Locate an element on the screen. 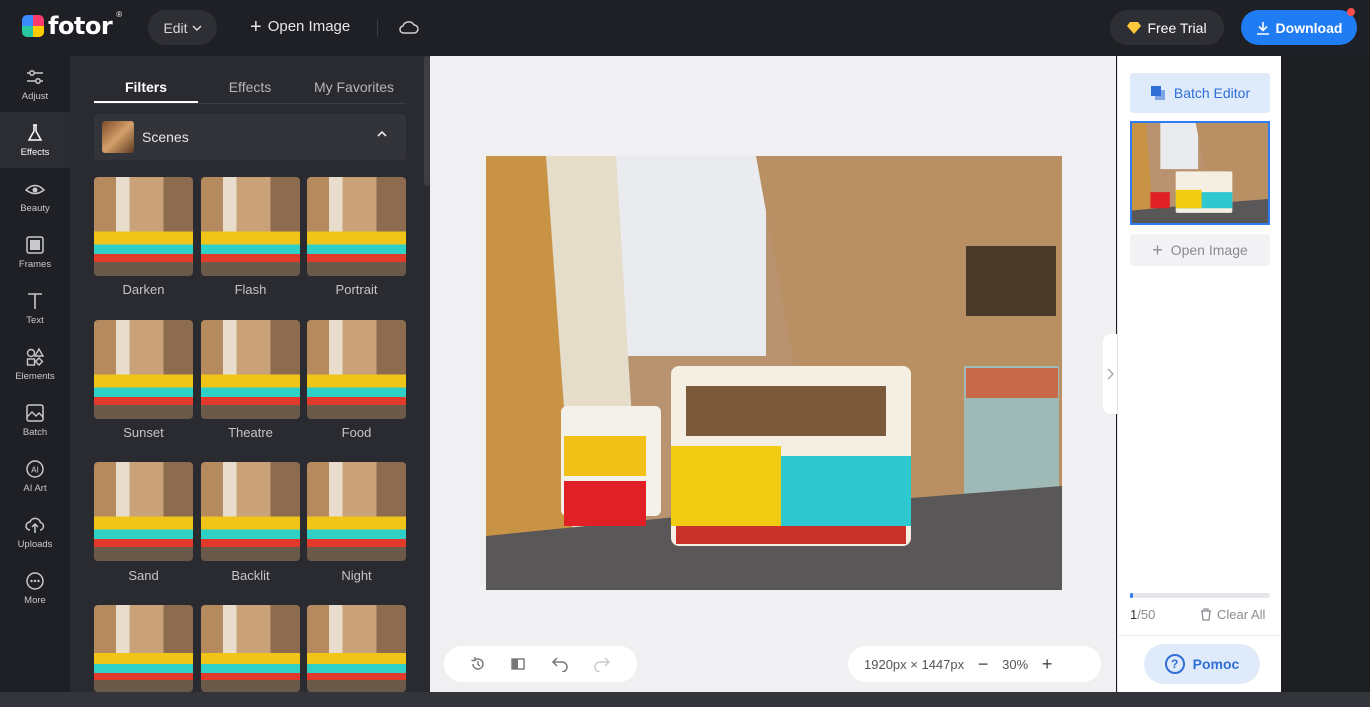  divider is located at coordinates (377, 28).